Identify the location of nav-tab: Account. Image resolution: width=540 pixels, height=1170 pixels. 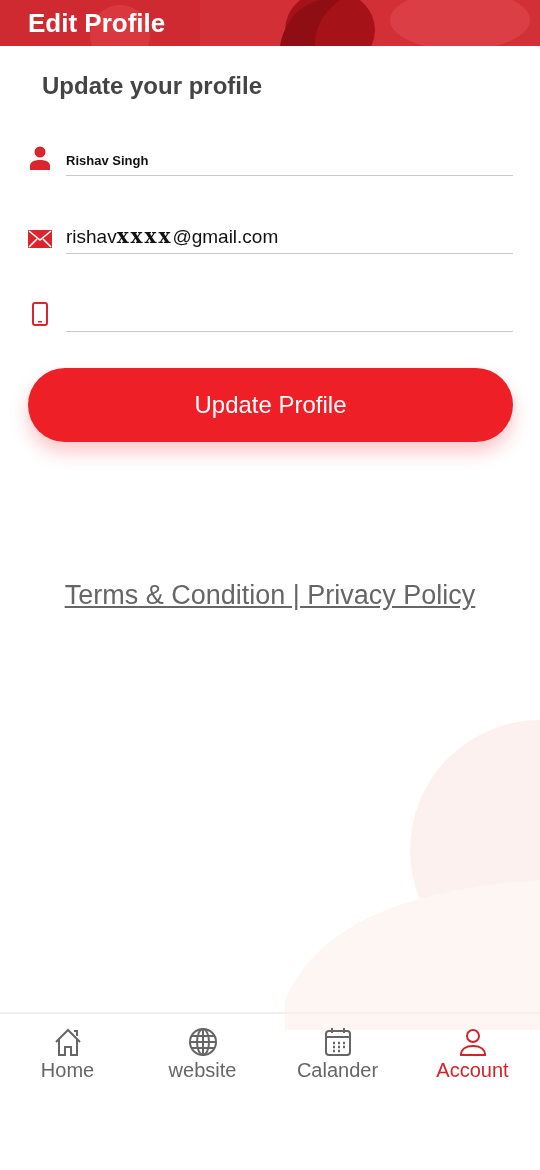
(472, 1054).